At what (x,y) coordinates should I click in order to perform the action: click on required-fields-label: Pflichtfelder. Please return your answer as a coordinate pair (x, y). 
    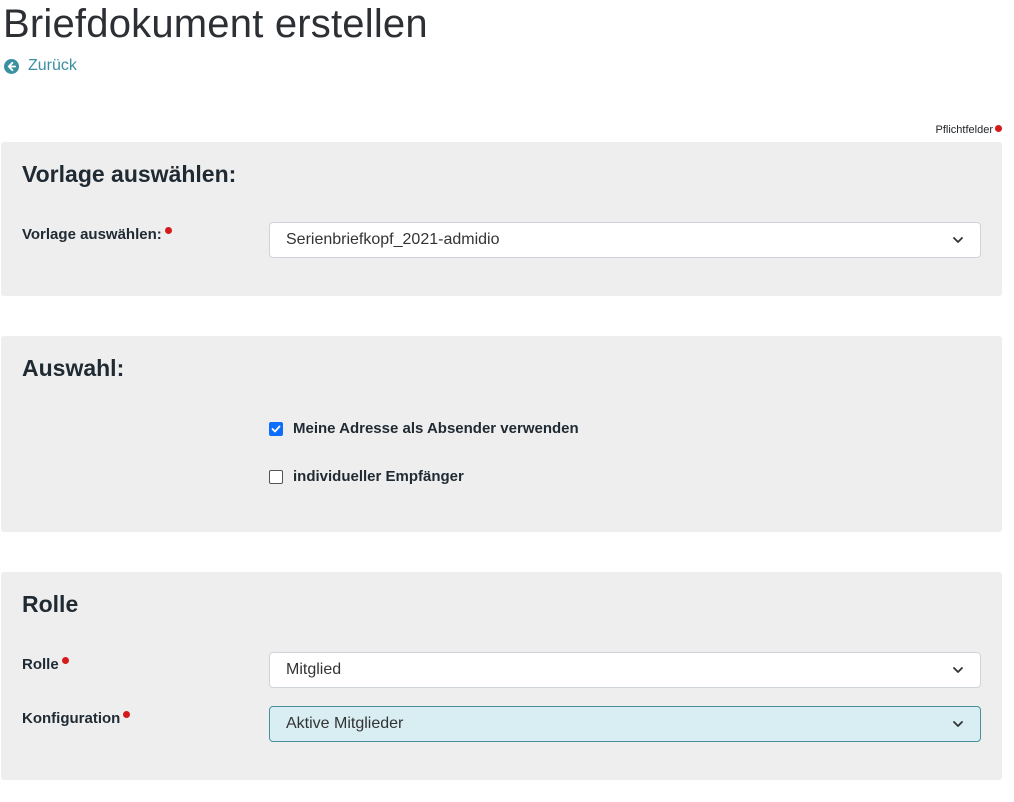
    Looking at the image, I should click on (964, 130).